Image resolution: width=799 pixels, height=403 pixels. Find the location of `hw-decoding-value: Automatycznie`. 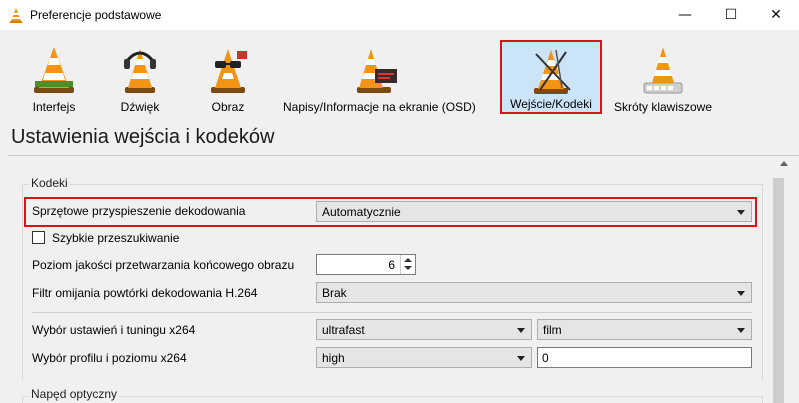

hw-decoding-value: Automatycznie is located at coordinates (361, 212).